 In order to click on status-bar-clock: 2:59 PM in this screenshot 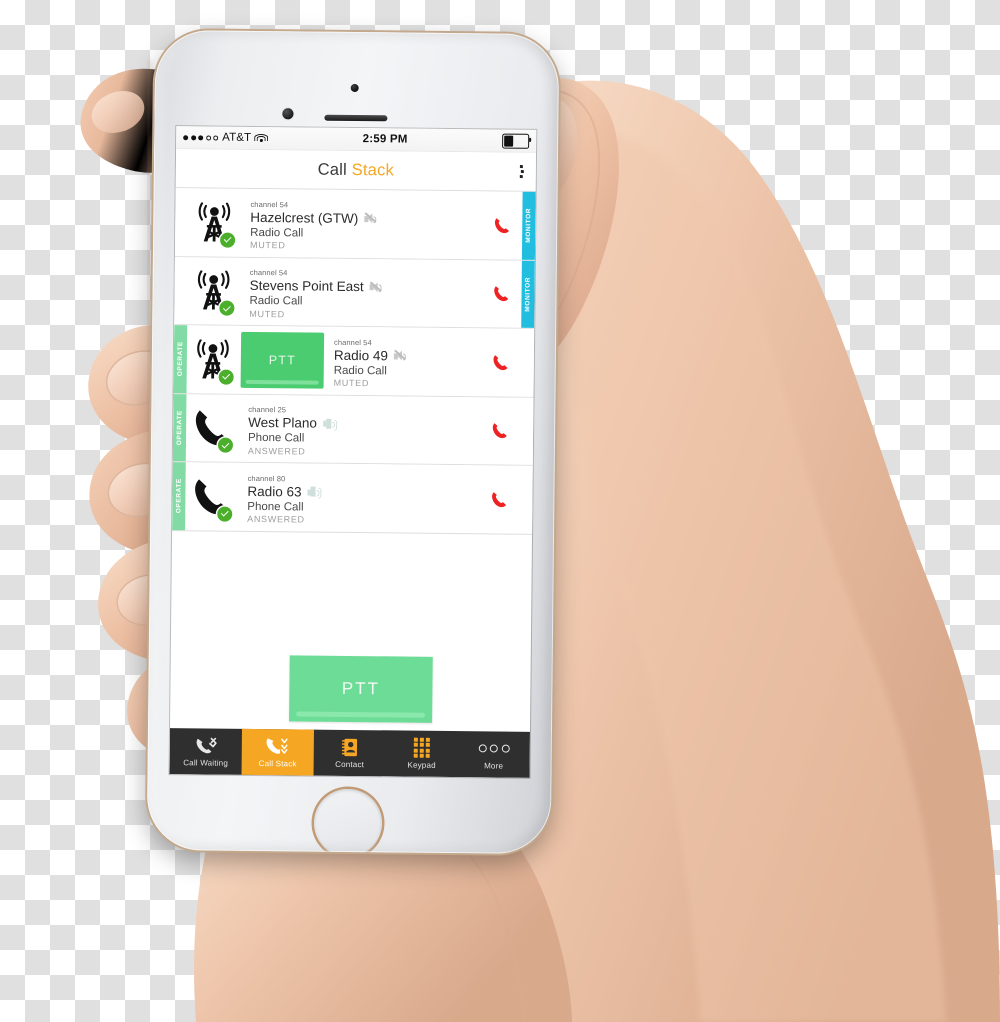, I will do `click(385, 139)`.